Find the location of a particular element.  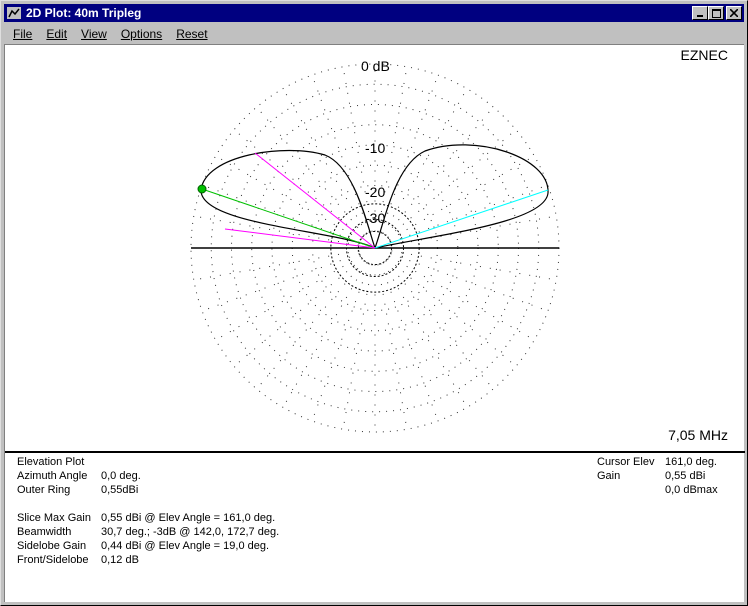

menu-edit: Edit is located at coordinates (54, 34).